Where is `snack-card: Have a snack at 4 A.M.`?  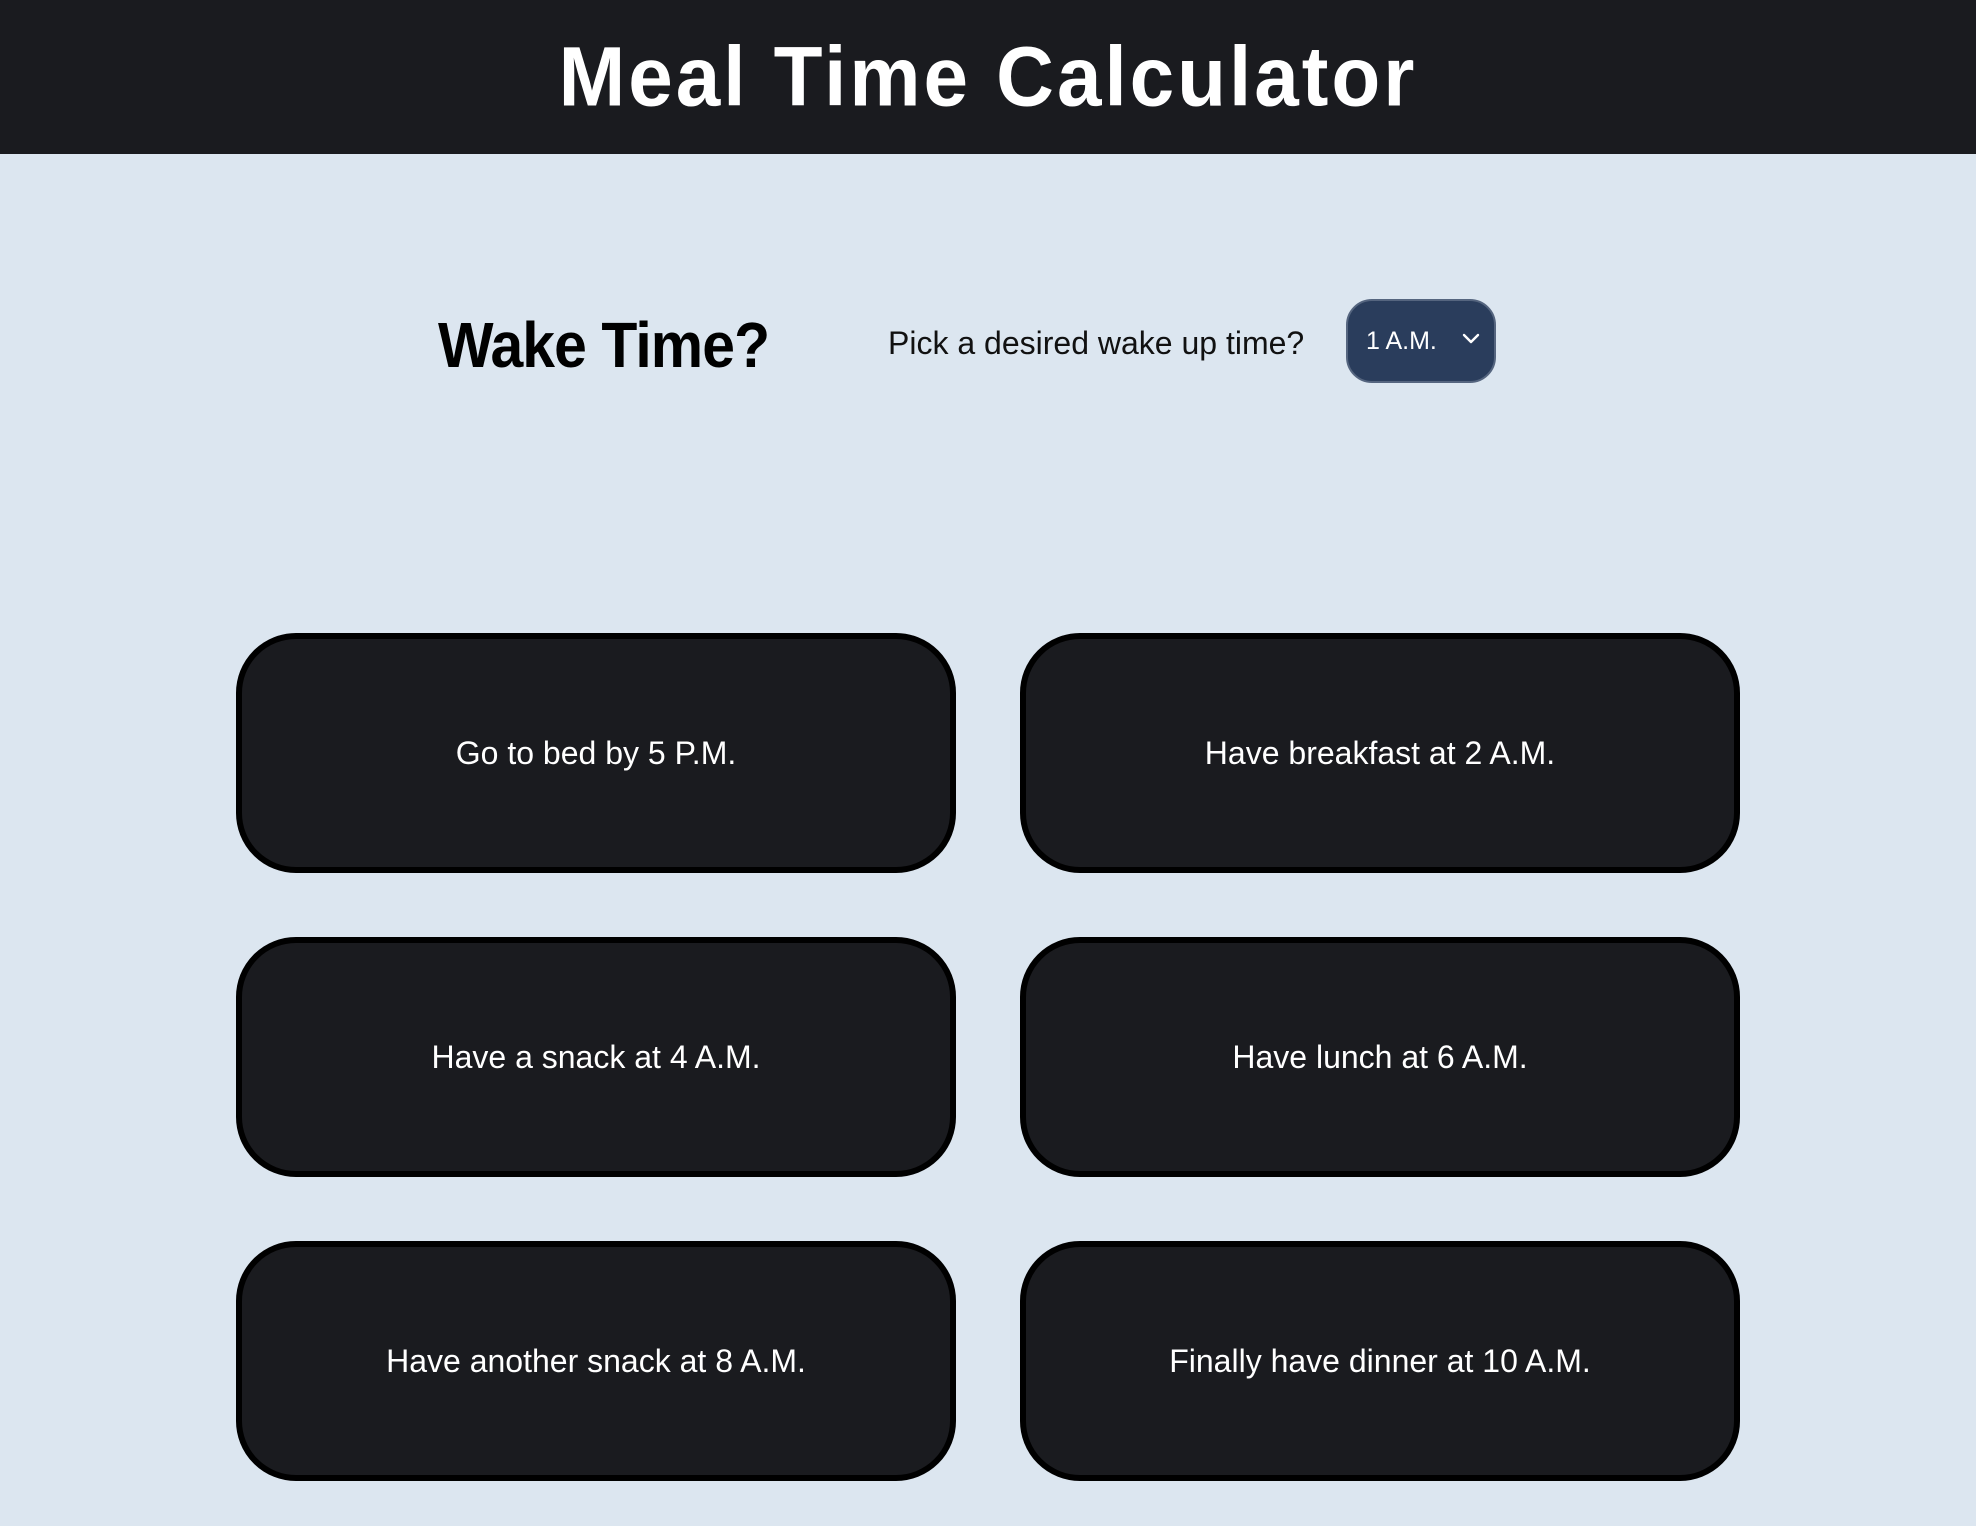
snack-card: Have a snack at 4 A.M. is located at coordinates (596, 1057).